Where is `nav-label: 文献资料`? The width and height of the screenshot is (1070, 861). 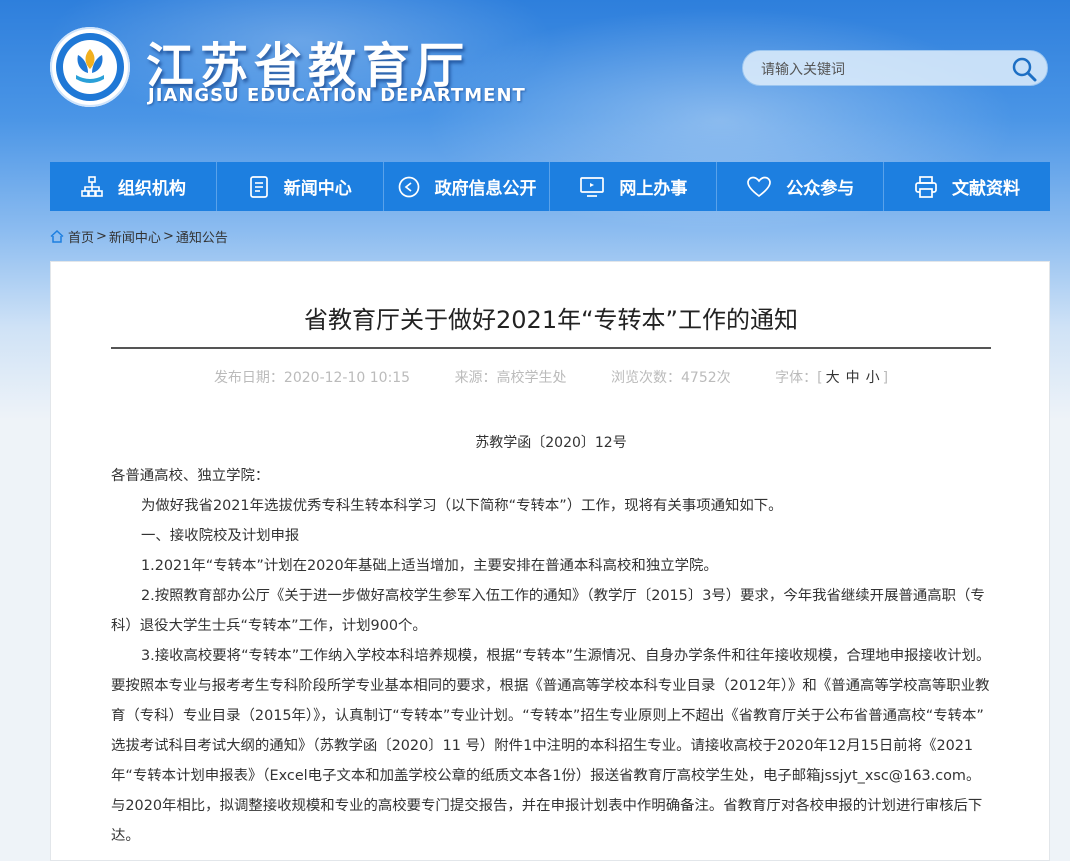 nav-label: 文献资料 is located at coordinates (986, 189).